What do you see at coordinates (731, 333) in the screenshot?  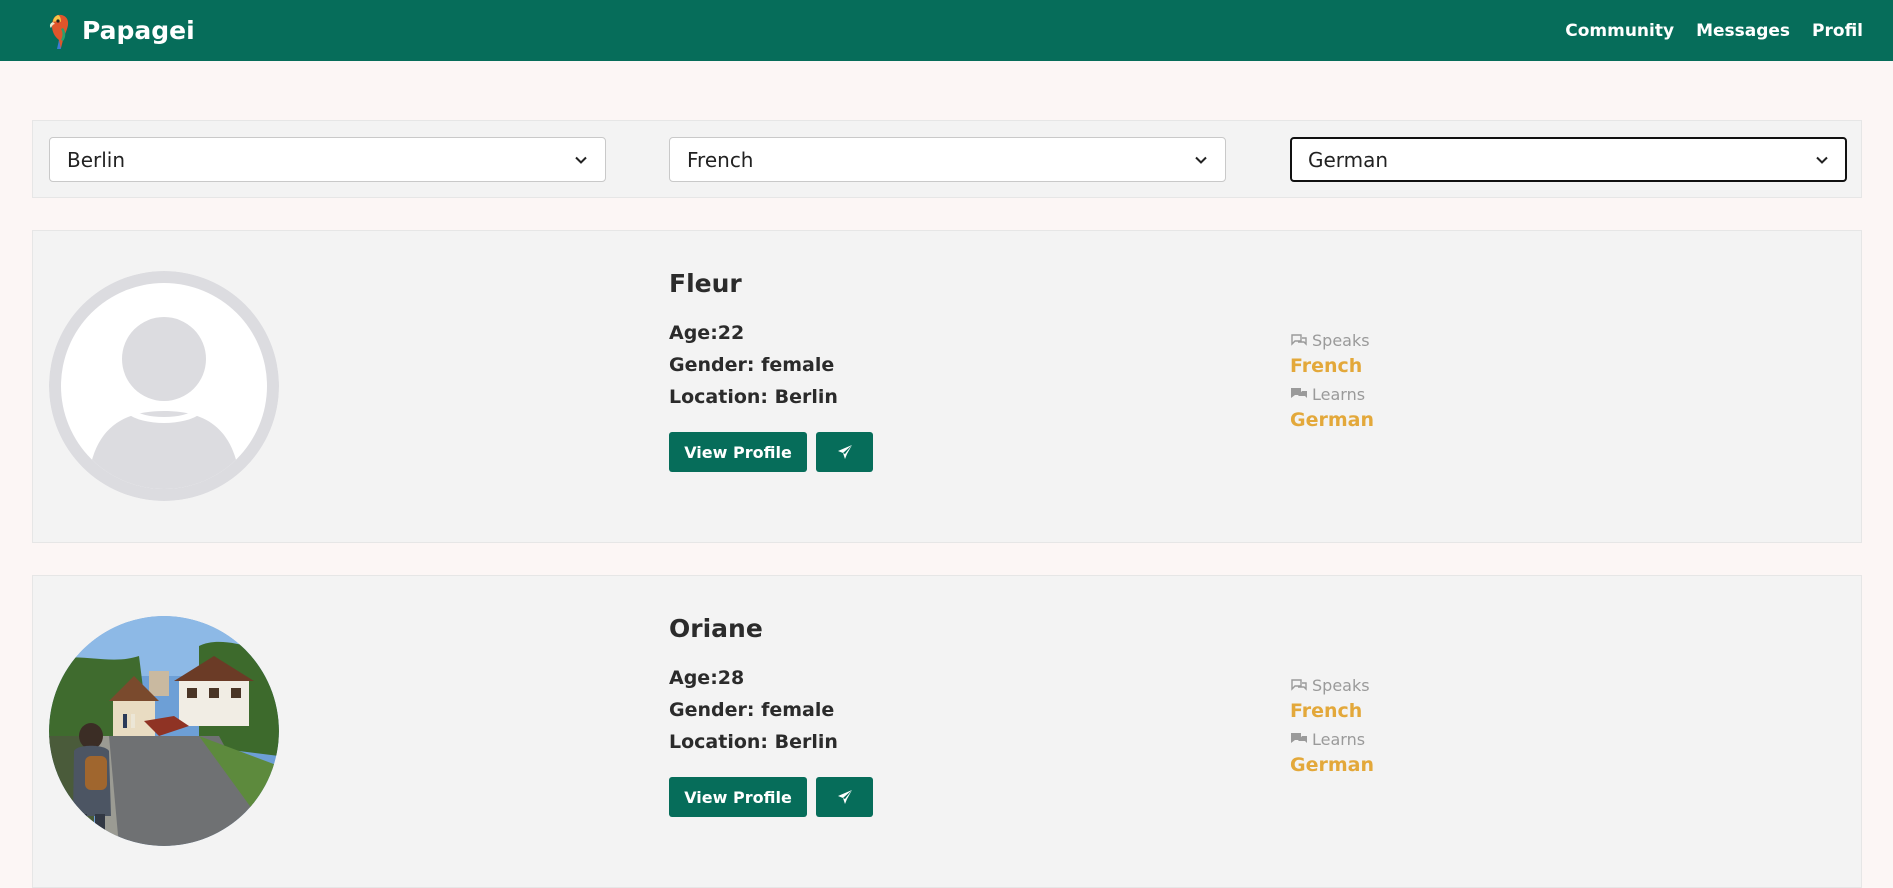 I see `age-value: 22` at bounding box center [731, 333].